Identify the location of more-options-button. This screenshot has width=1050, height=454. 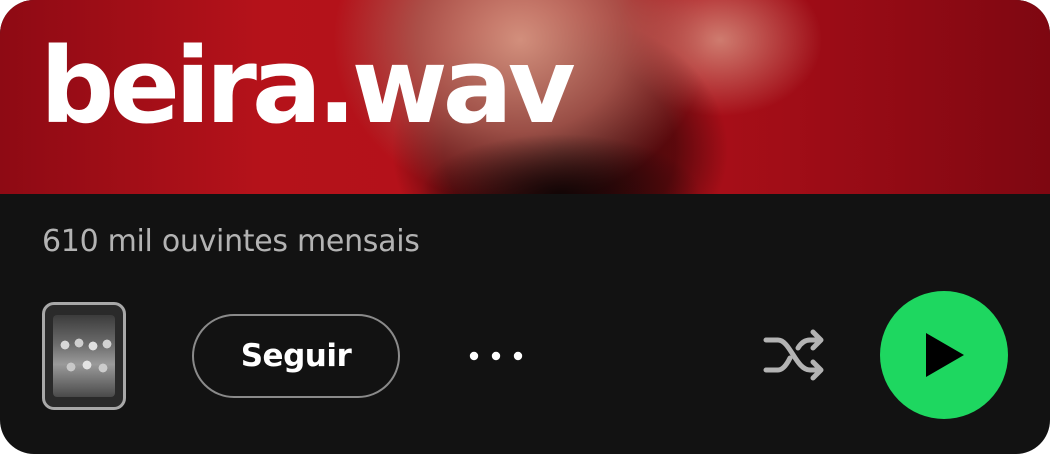
(496, 356).